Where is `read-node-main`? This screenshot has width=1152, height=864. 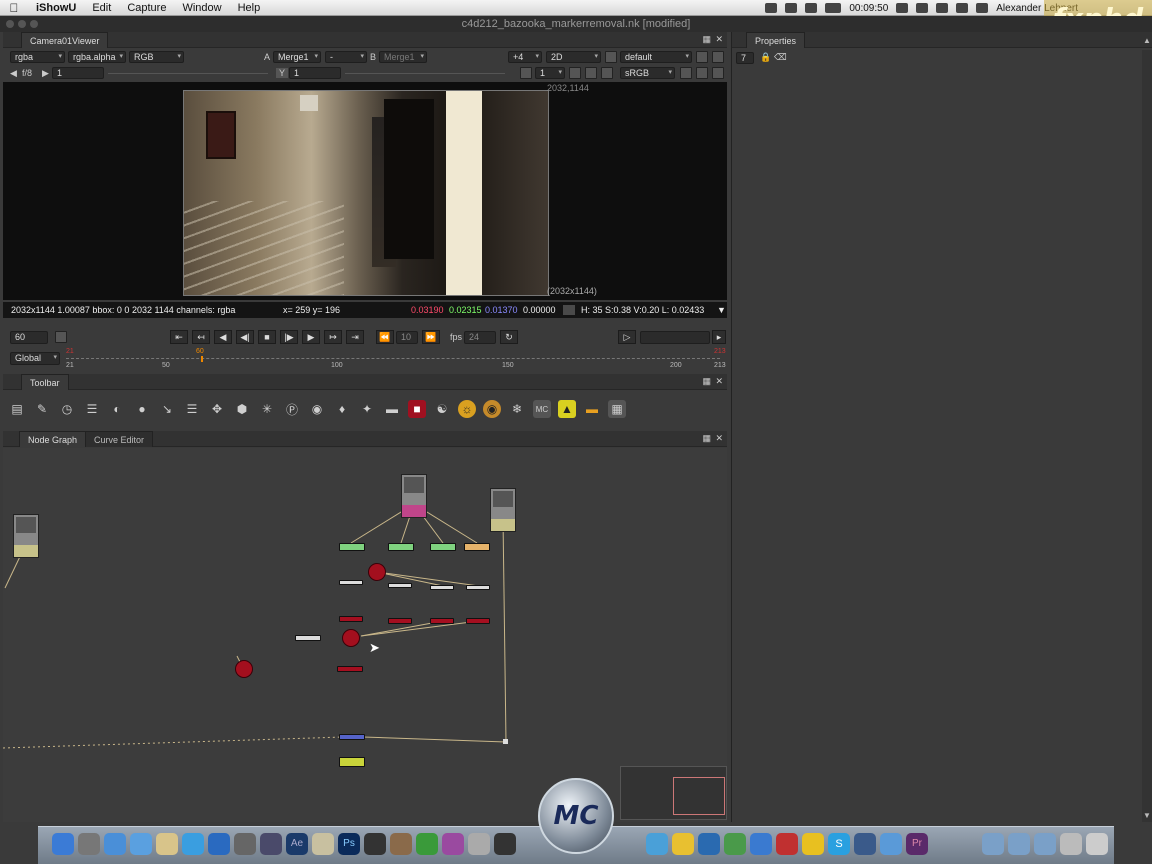 read-node-main is located at coordinates (414, 496).